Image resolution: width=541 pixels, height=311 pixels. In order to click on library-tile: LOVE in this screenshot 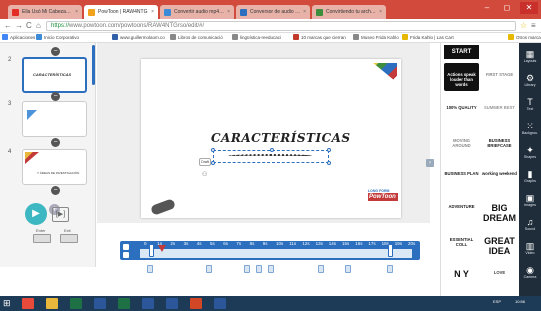, I will do `click(499, 275)`.